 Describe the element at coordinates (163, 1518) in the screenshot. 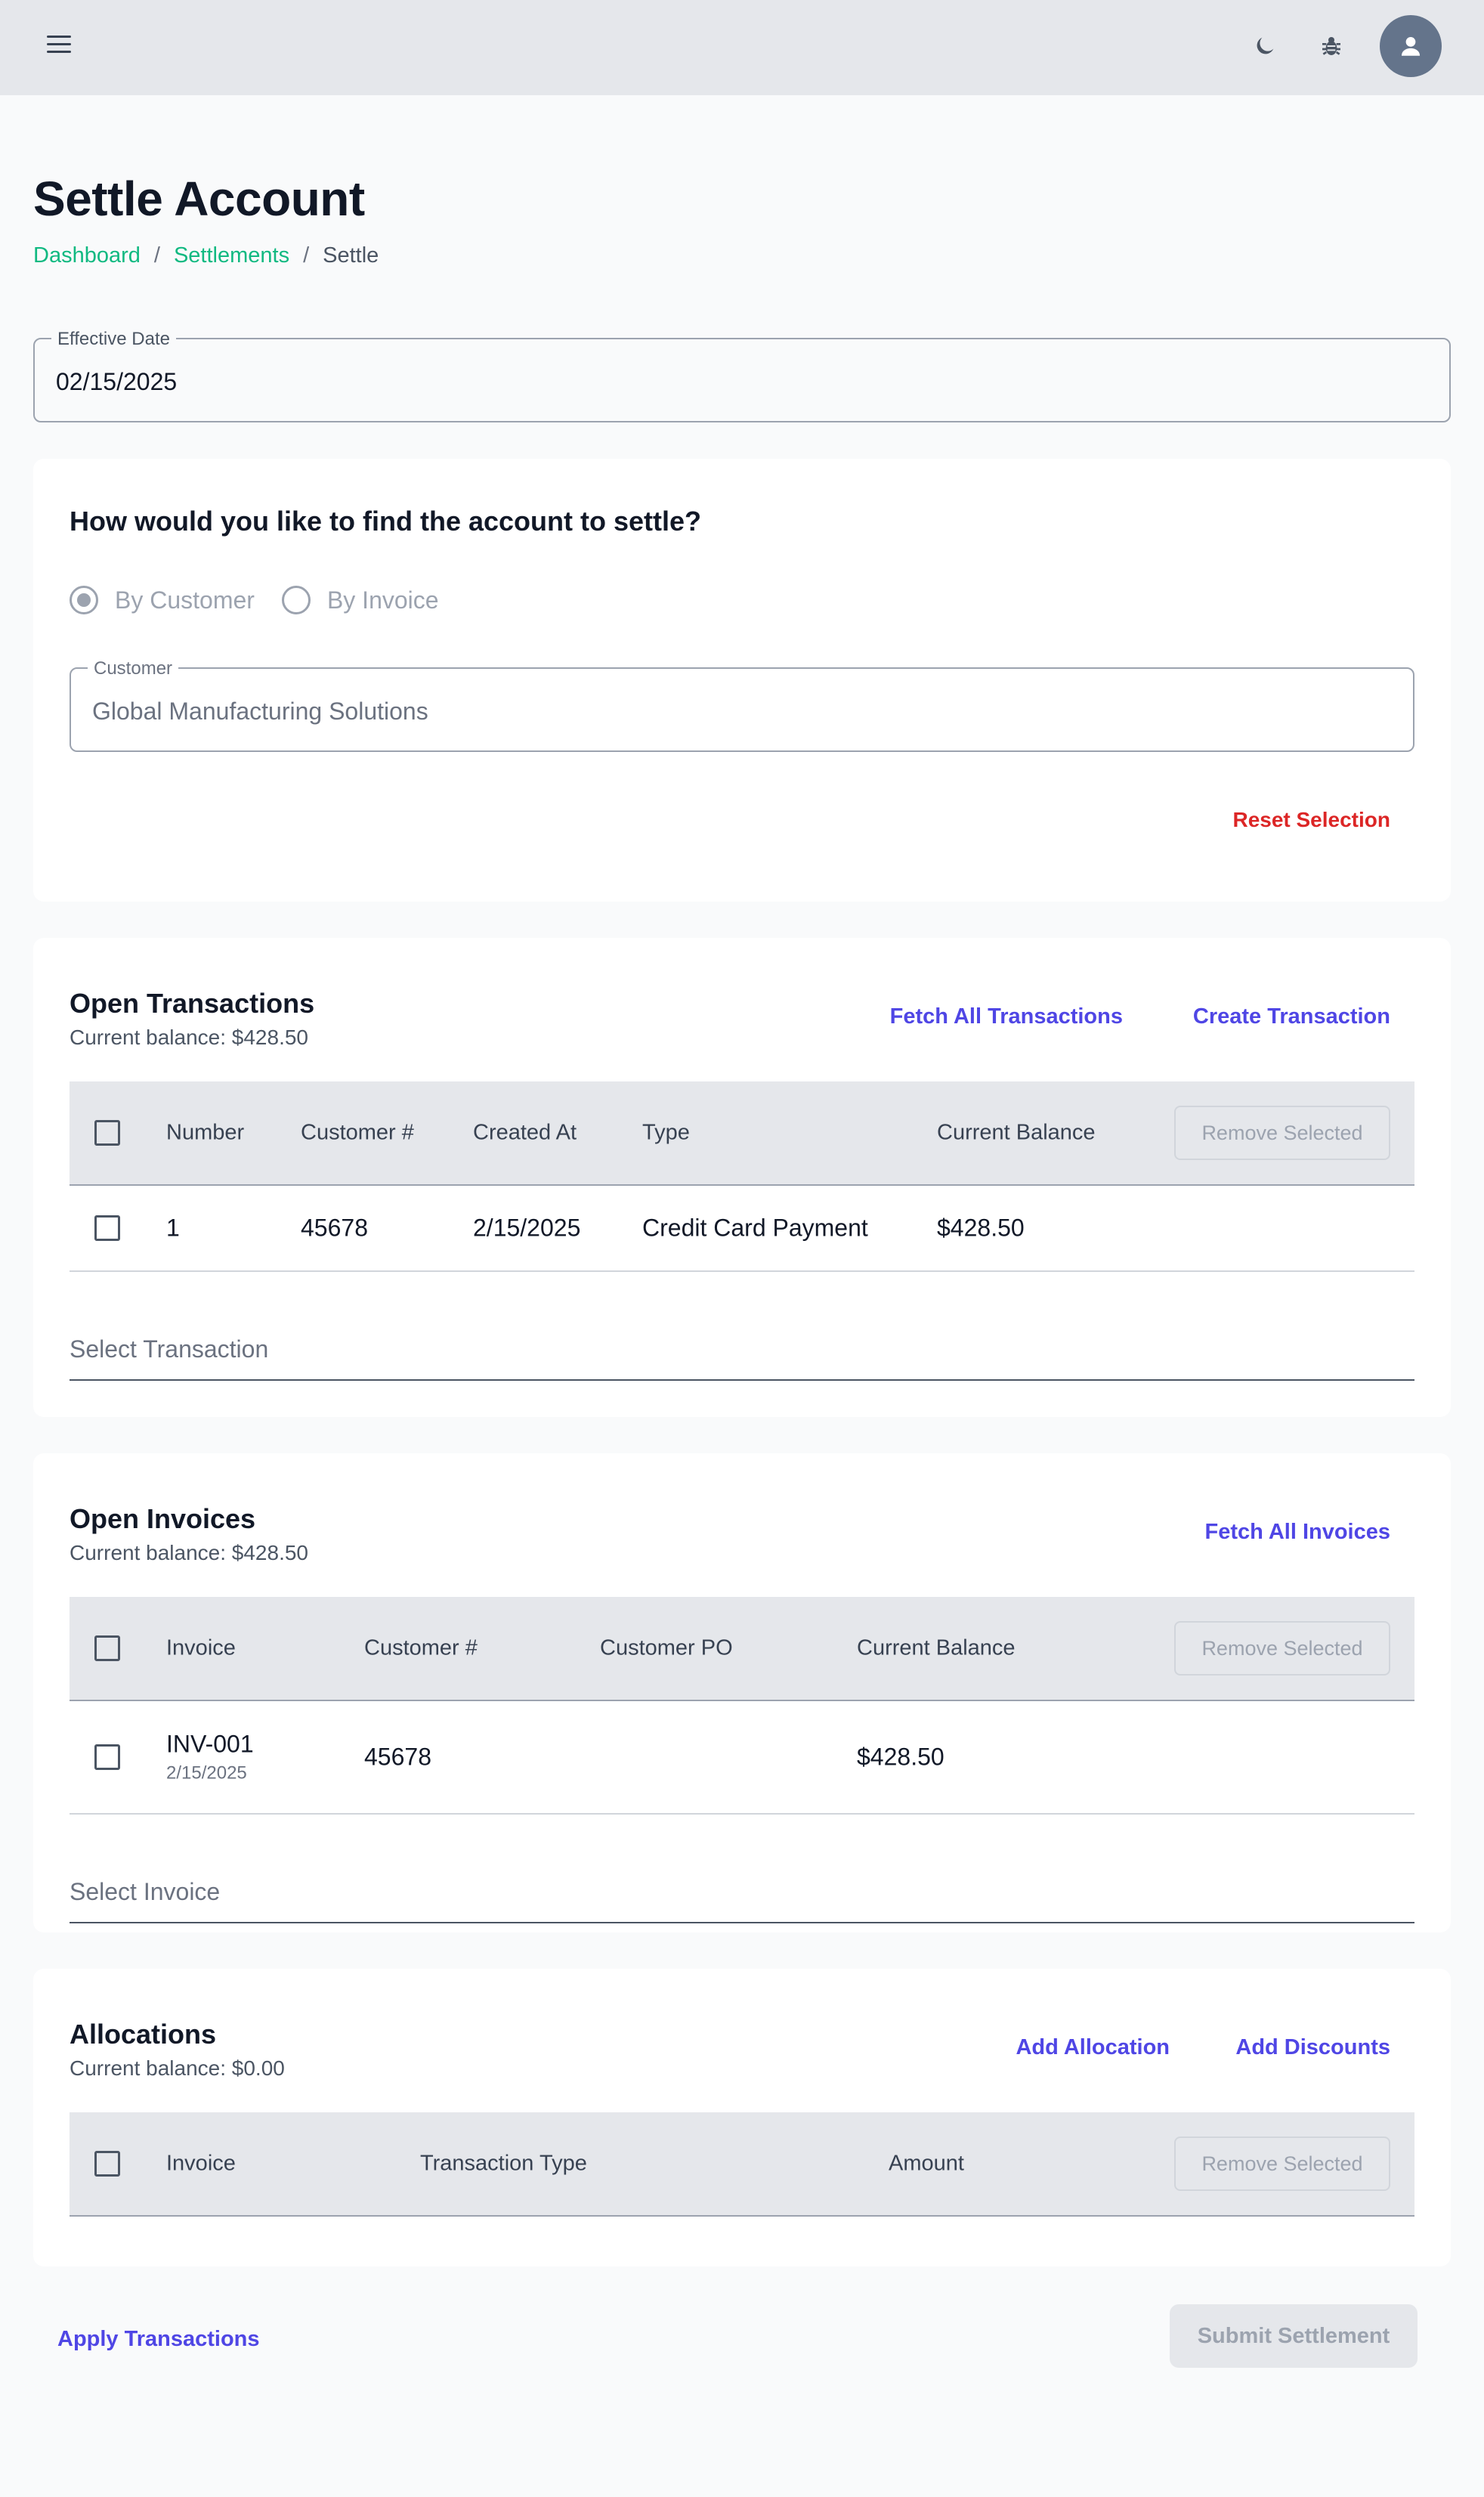

I see `open-invoices-title: Open Invoices` at that location.